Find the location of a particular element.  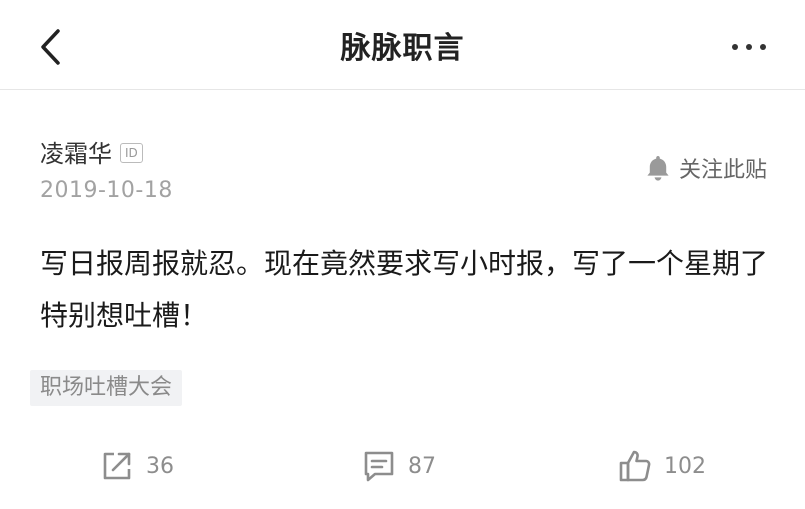

bell-icon is located at coordinates (658, 168).